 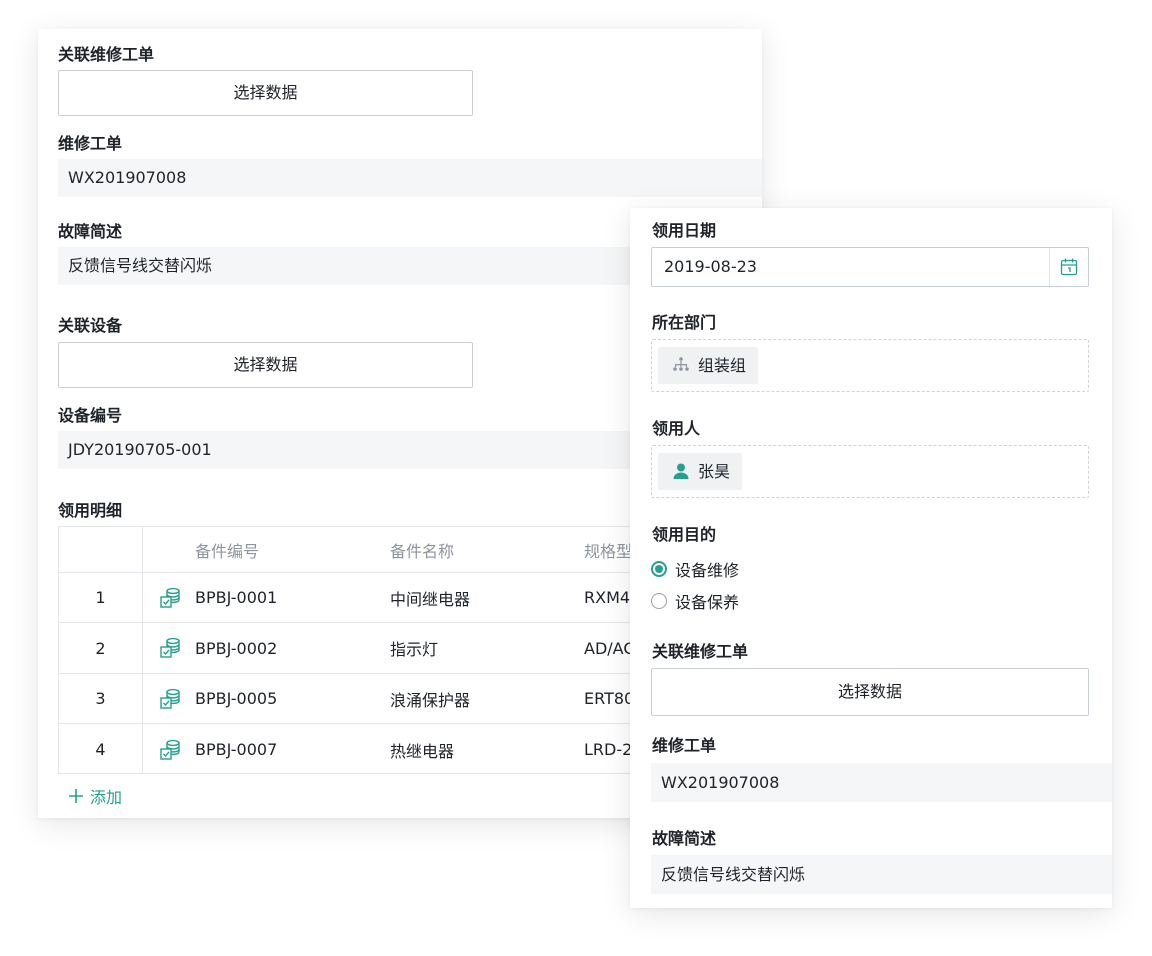 What do you see at coordinates (236, 749) in the screenshot?
I see `part-code: BPBJ-0007` at bounding box center [236, 749].